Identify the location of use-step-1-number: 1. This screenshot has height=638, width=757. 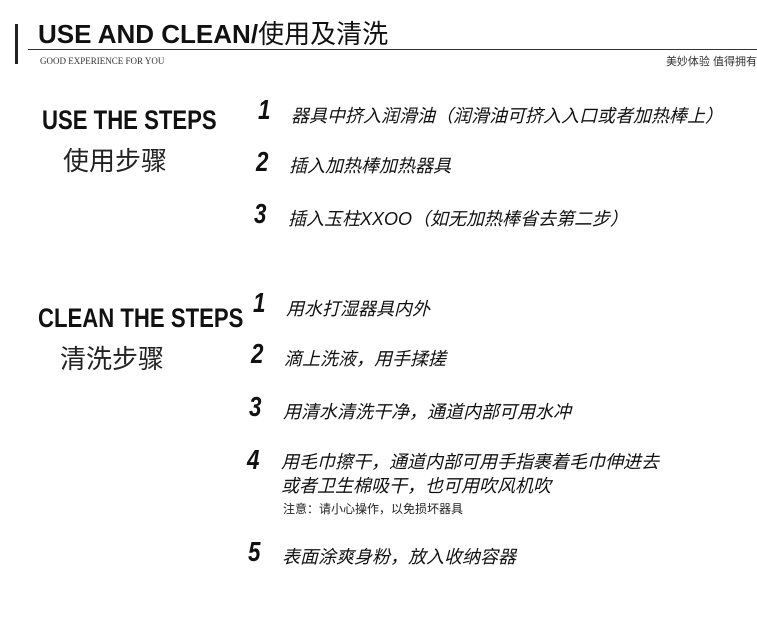
(264, 109).